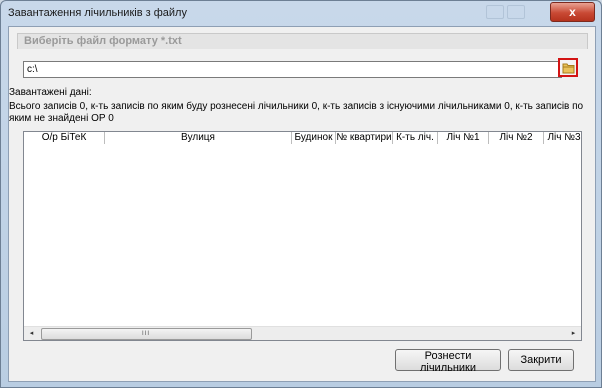 The height and width of the screenshot is (388, 602). I want to click on loaded-data-label: Завантажені дані:, so click(50, 92).